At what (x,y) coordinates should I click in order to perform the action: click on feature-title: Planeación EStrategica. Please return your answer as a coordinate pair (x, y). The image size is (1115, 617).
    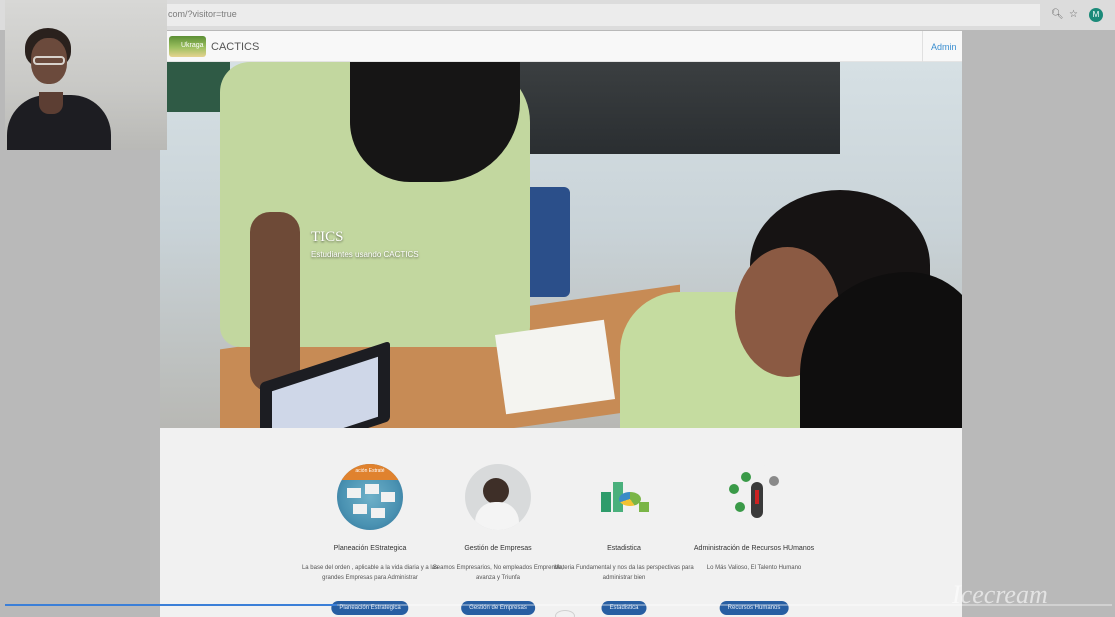
    Looking at the image, I should click on (370, 548).